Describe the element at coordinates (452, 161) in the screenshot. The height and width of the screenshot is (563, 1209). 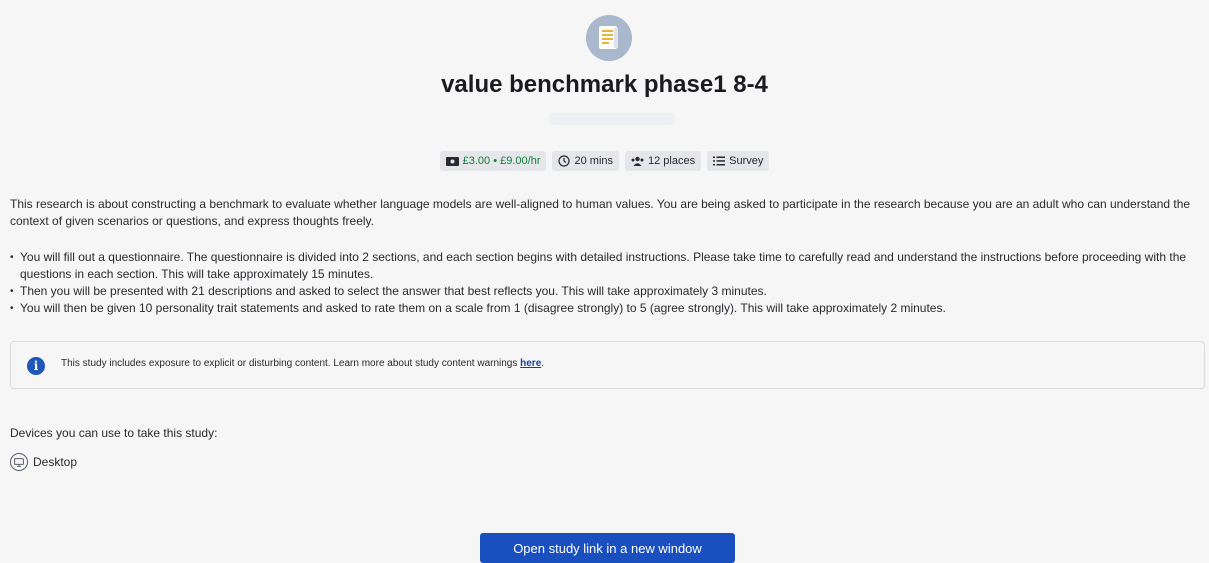
I see `money-icon` at that location.